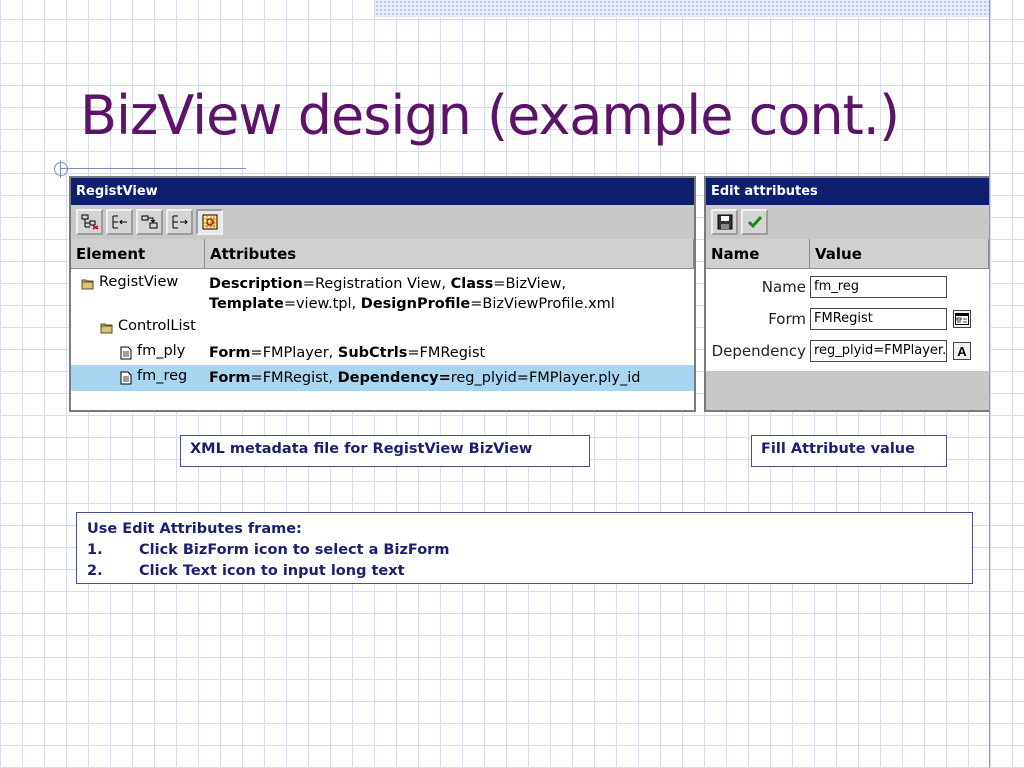 This screenshot has width=1024, height=768. I want to click on field-label-dependency: Dependency, so click(758, 351).